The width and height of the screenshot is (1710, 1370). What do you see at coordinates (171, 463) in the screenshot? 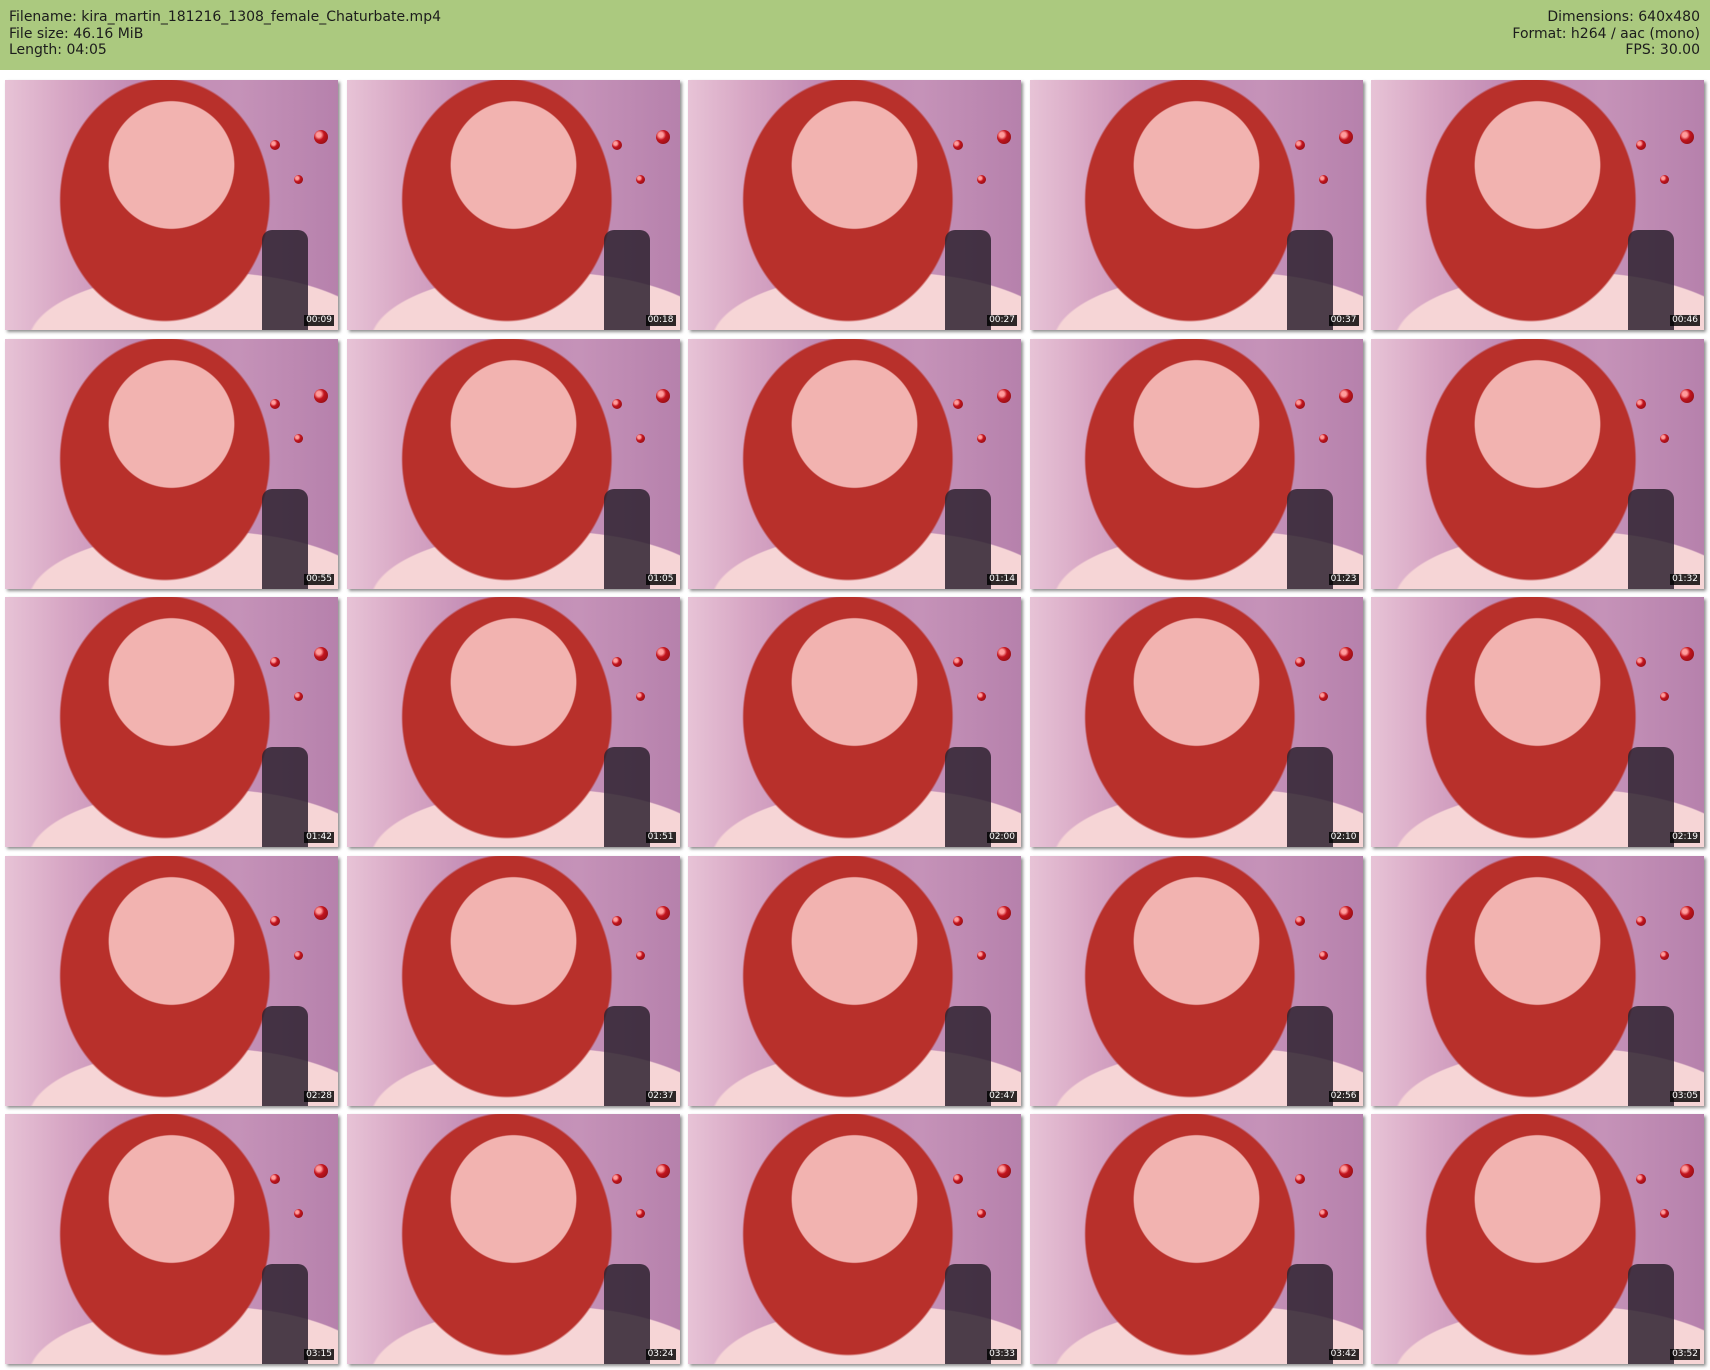
I see `thumbnail: 00:55` at bounding box center [171, 463].